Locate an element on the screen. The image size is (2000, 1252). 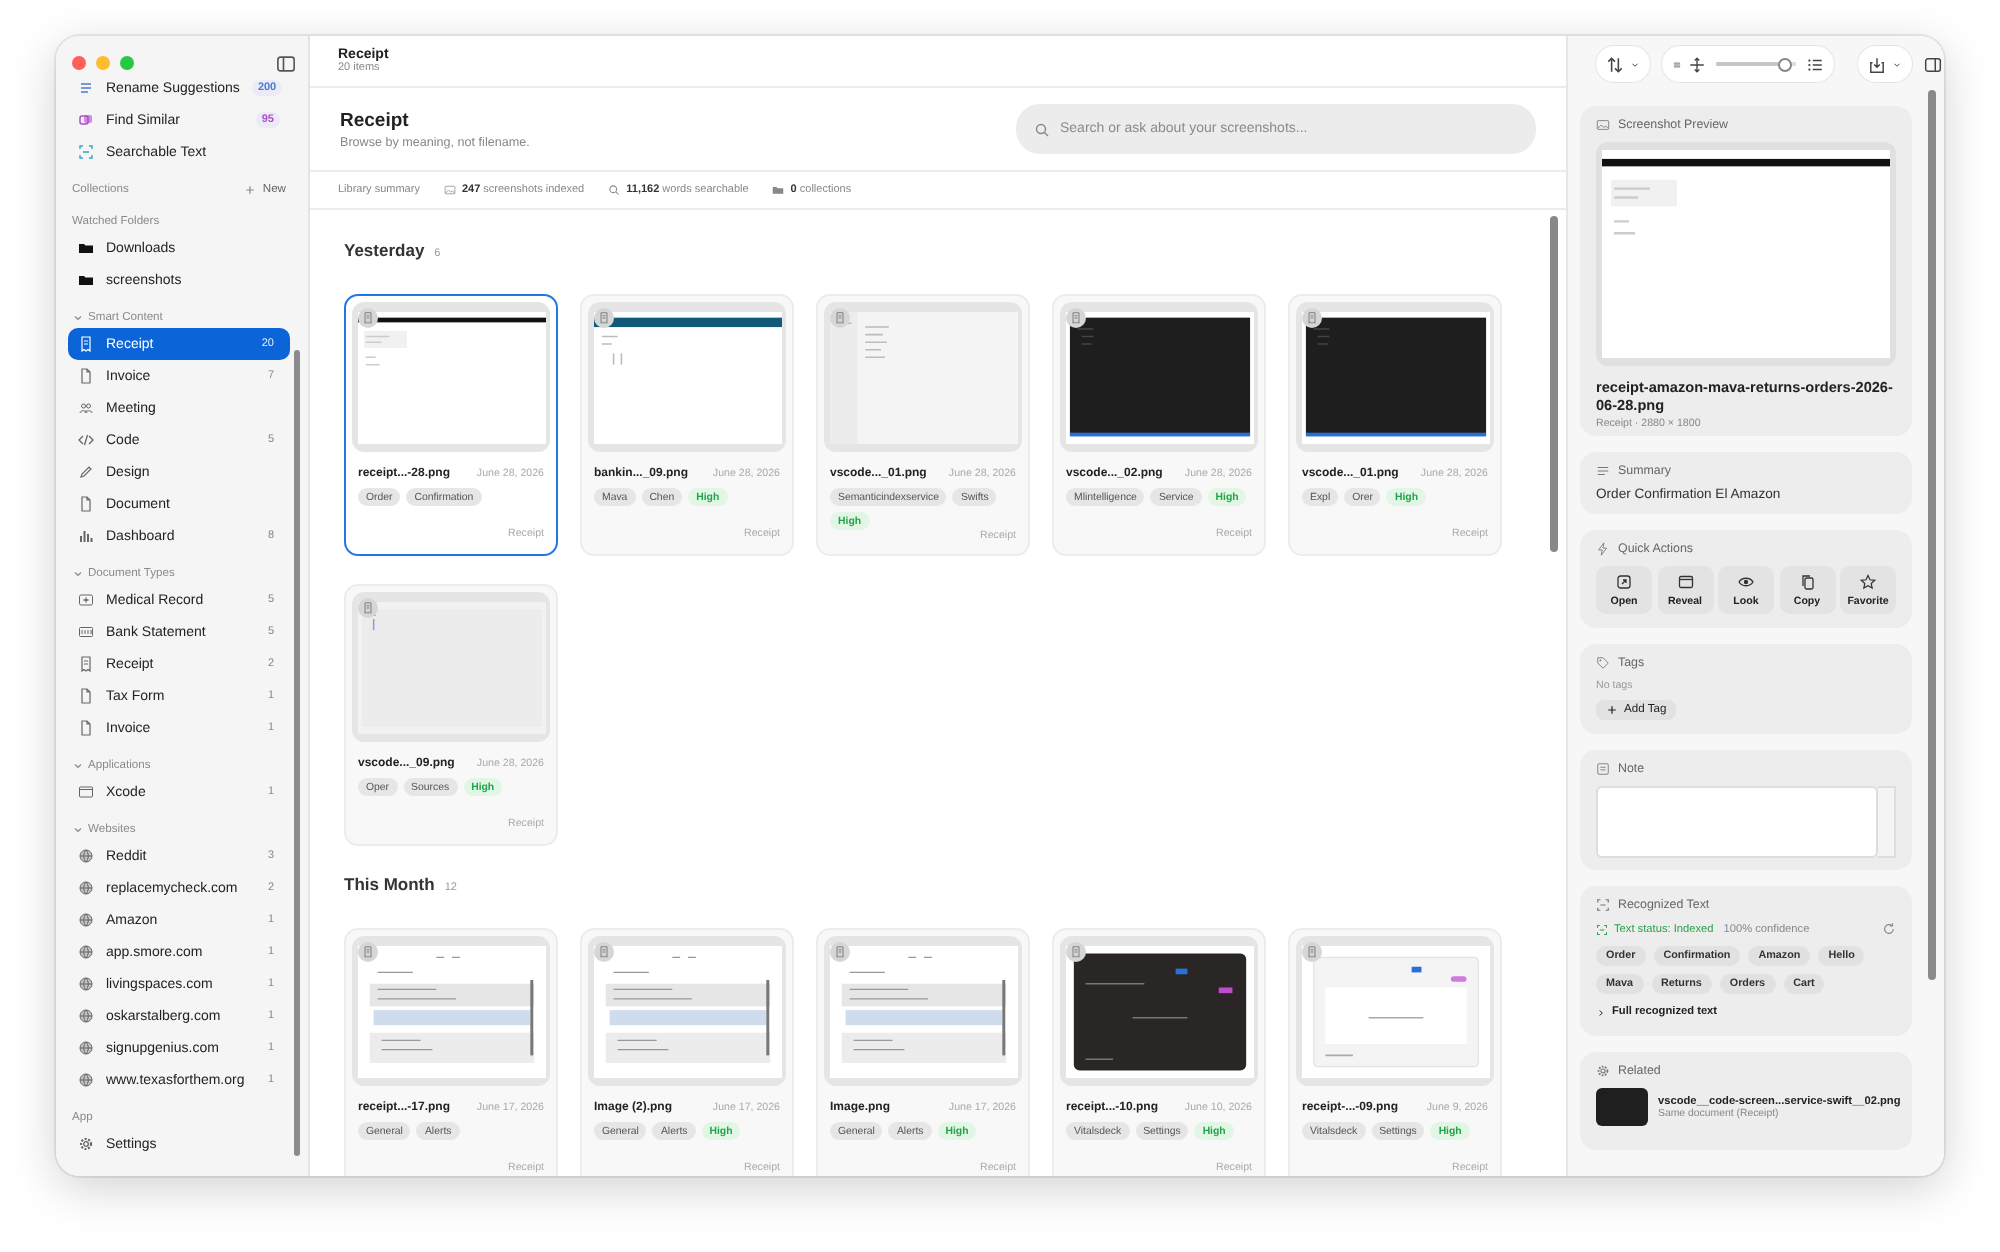
move-button is located at coordinates (1697, 64).